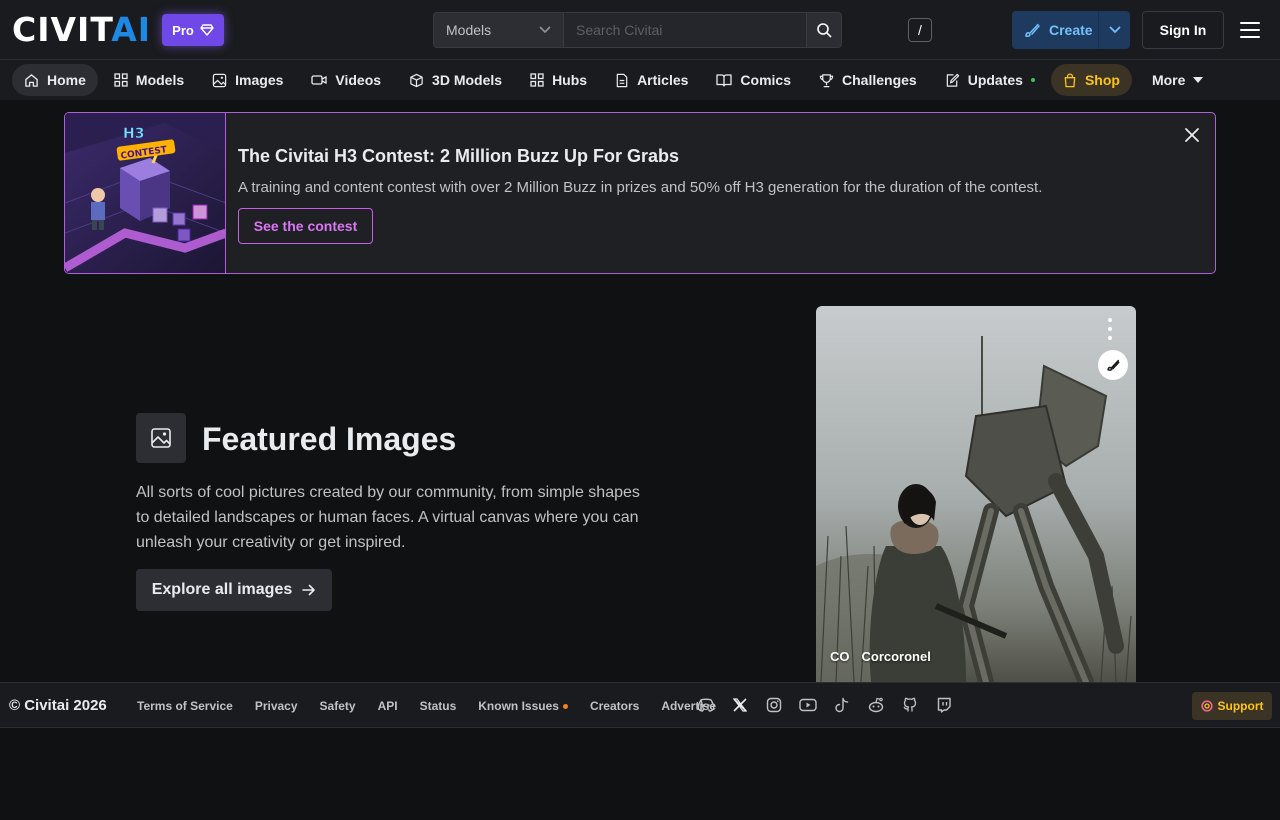  I want to click on logo-text-ai: AI, so click(131, 29).